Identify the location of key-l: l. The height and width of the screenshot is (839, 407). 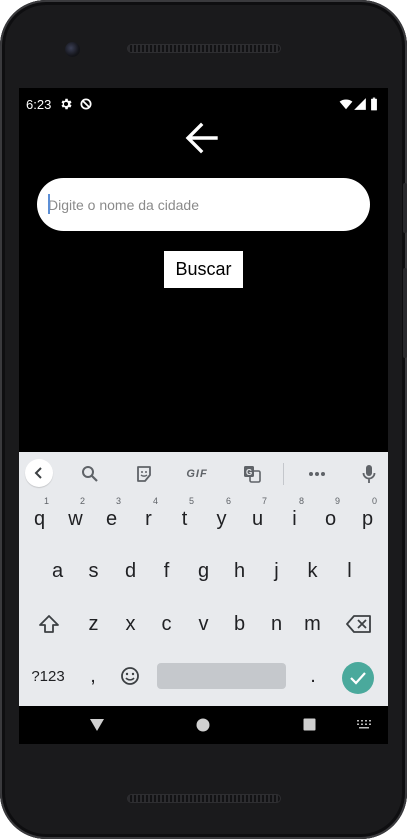
(349, 571).